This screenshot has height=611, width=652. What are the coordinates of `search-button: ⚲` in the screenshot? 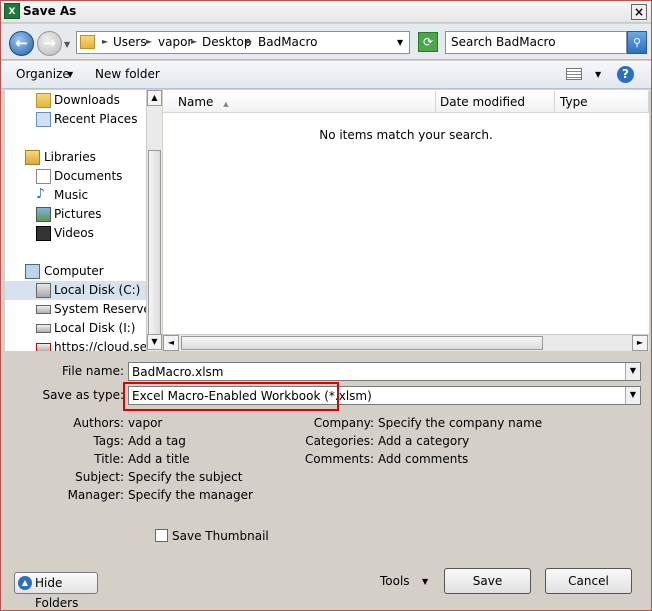 It's located at (637, 42).